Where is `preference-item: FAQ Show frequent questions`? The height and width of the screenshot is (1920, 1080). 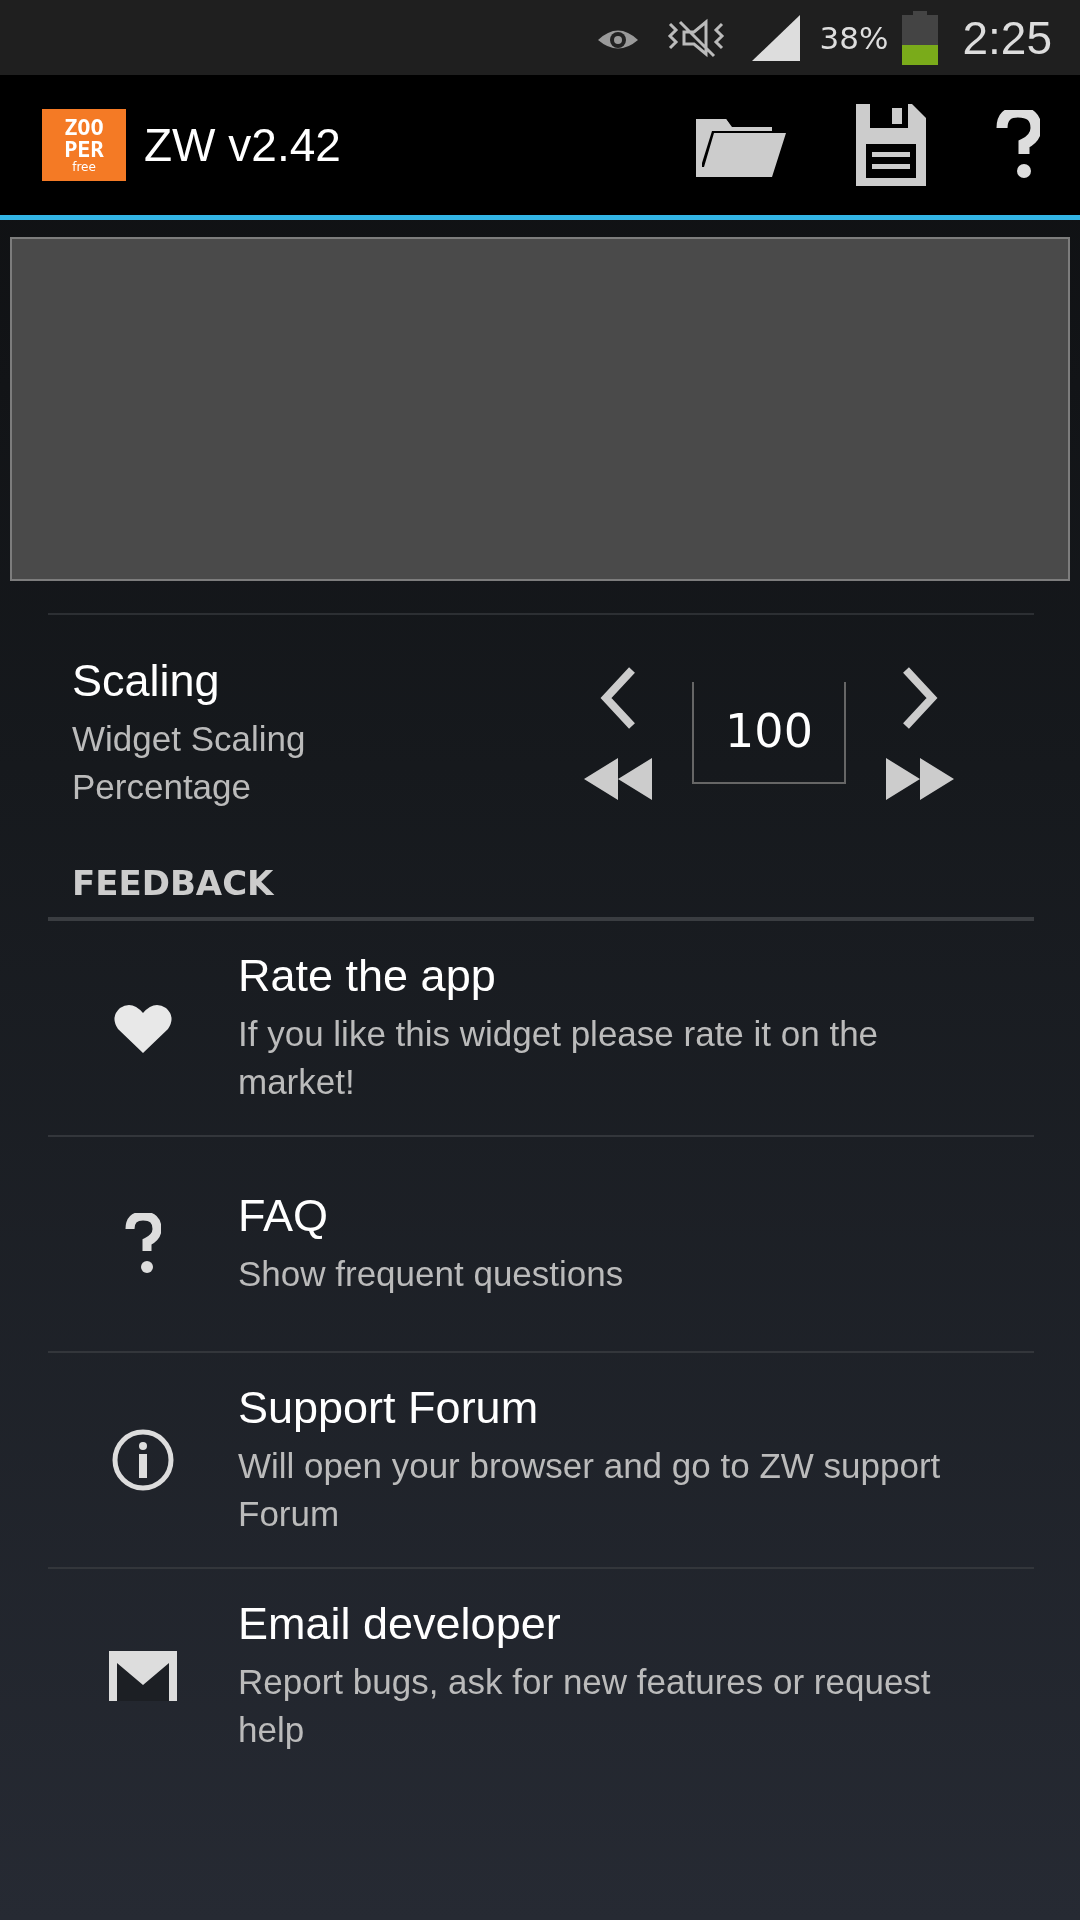 preference-item: FAQ Show frequent questions is located at coordinates (541, 1244).